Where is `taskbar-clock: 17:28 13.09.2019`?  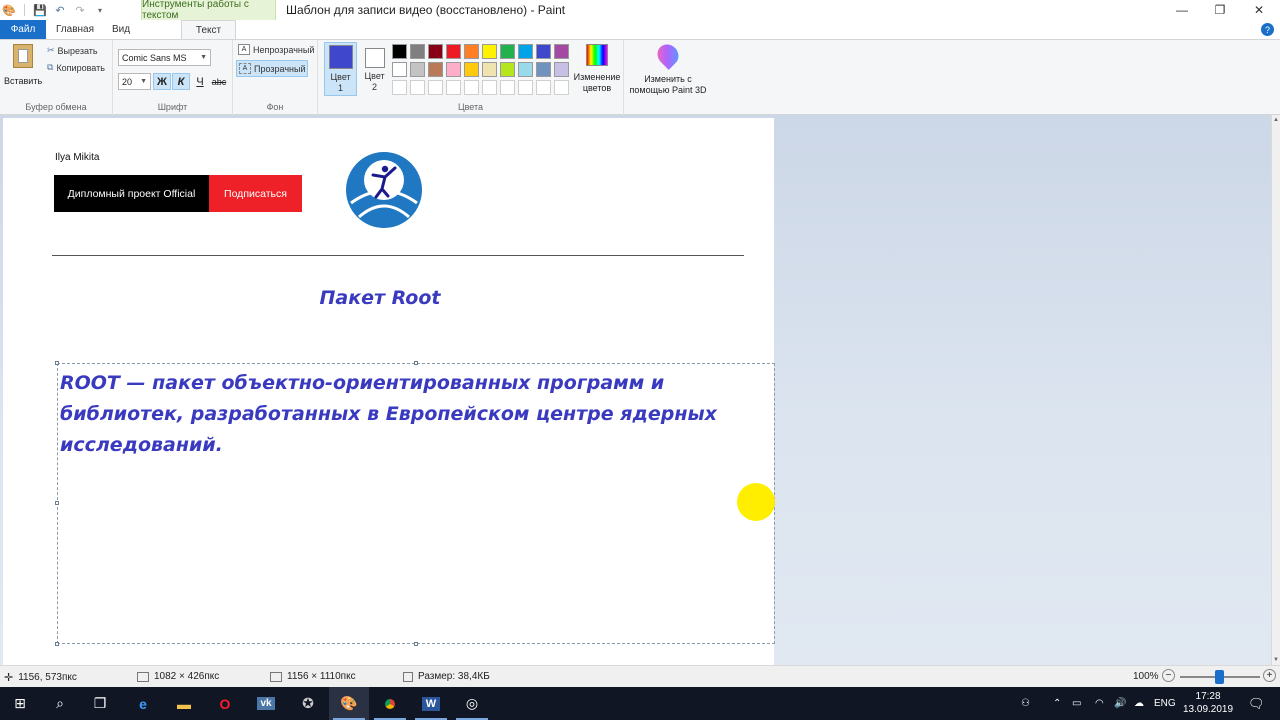
taskbar-clock: 17:28 13.09.2019 is located at coordinates (1208, 703).